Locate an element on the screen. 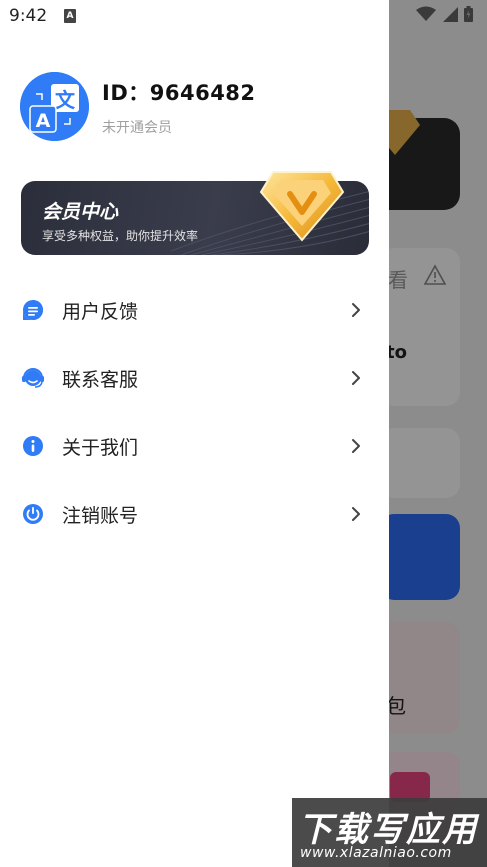 Image resolution: width=487 pixels, height=867 pixels. site-watermark: 下载写应用 www.xlazalniao.com is located at coordinates (389, 832).